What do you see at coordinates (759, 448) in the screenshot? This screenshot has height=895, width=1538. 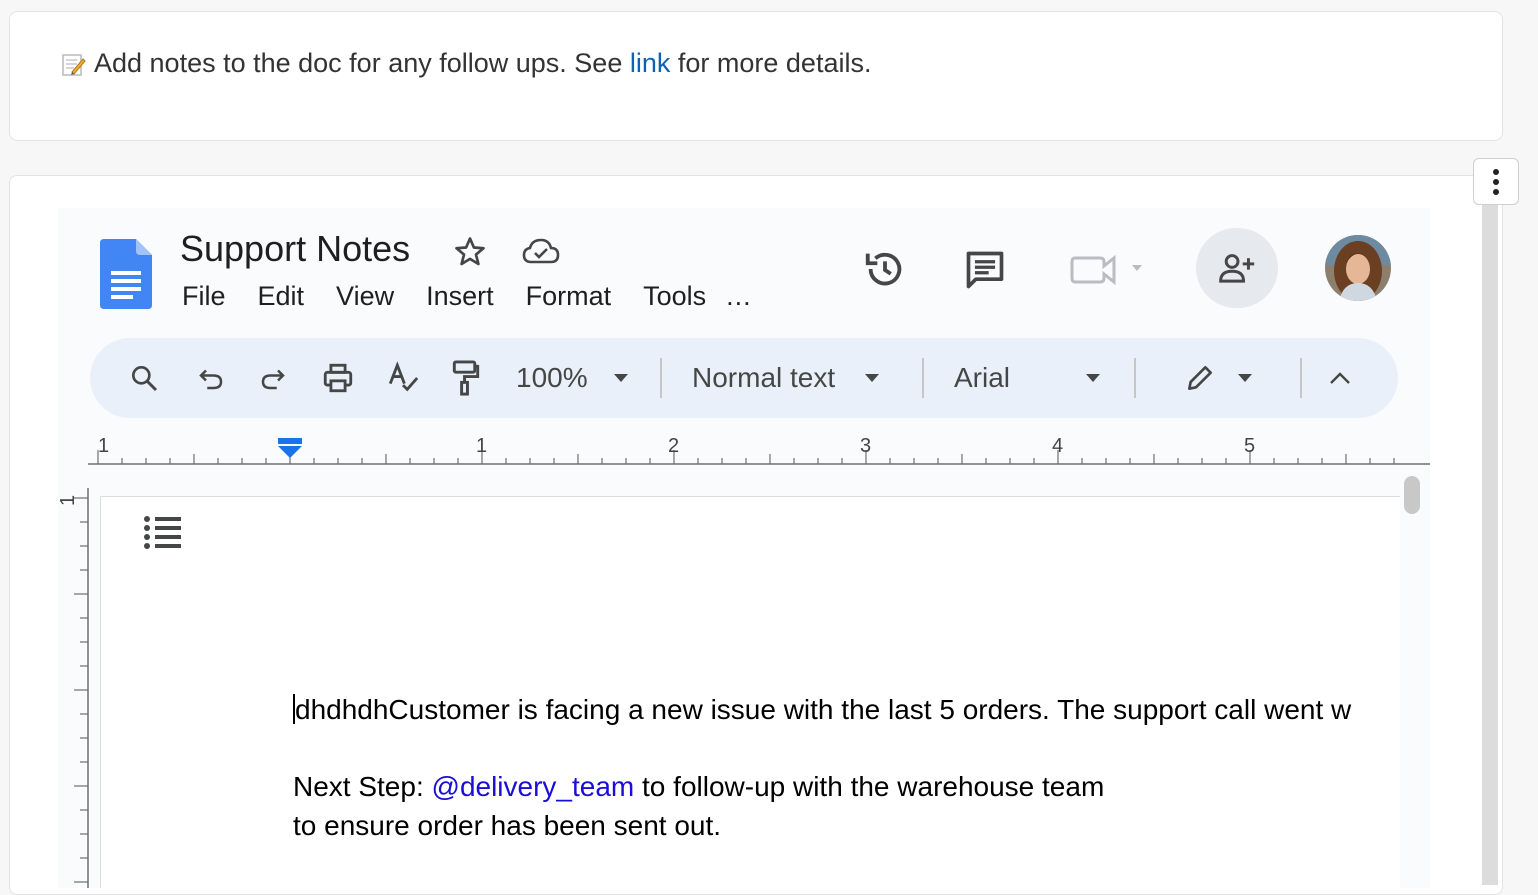 I see `horizontal-ruler: 1 1 2 3 4 5` at bounding box center [759, 448].